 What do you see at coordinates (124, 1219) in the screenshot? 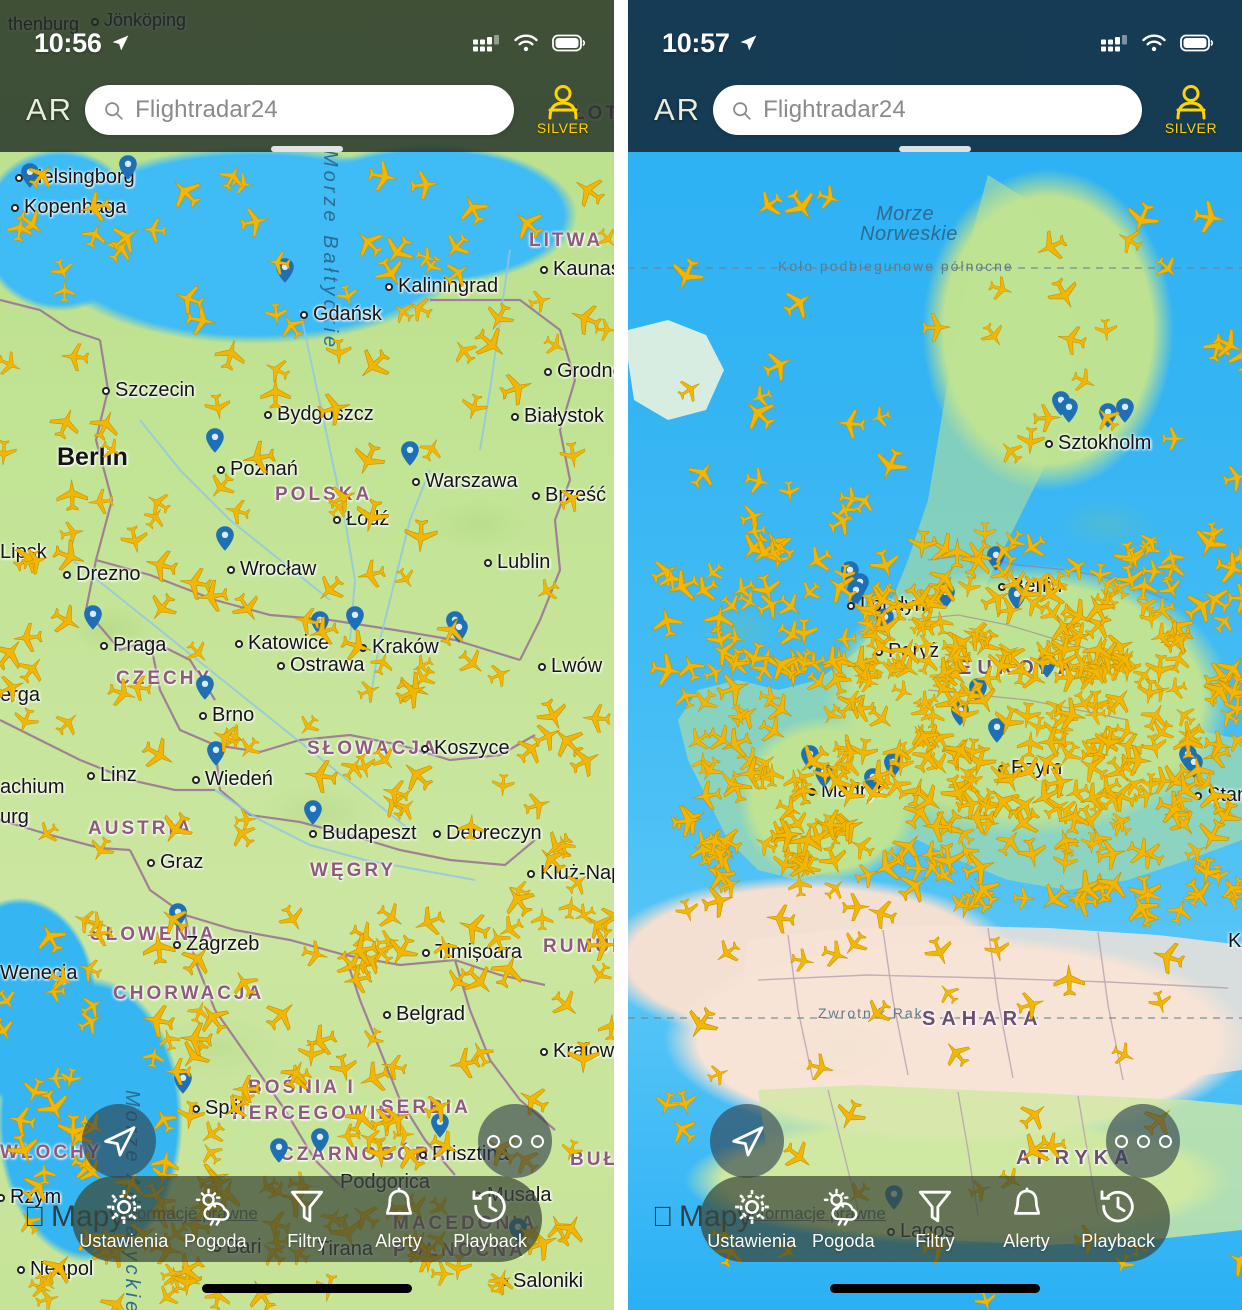
I see `toolbar-item-ustawienia: Ustawienia` at bounding box center [124, 1219].